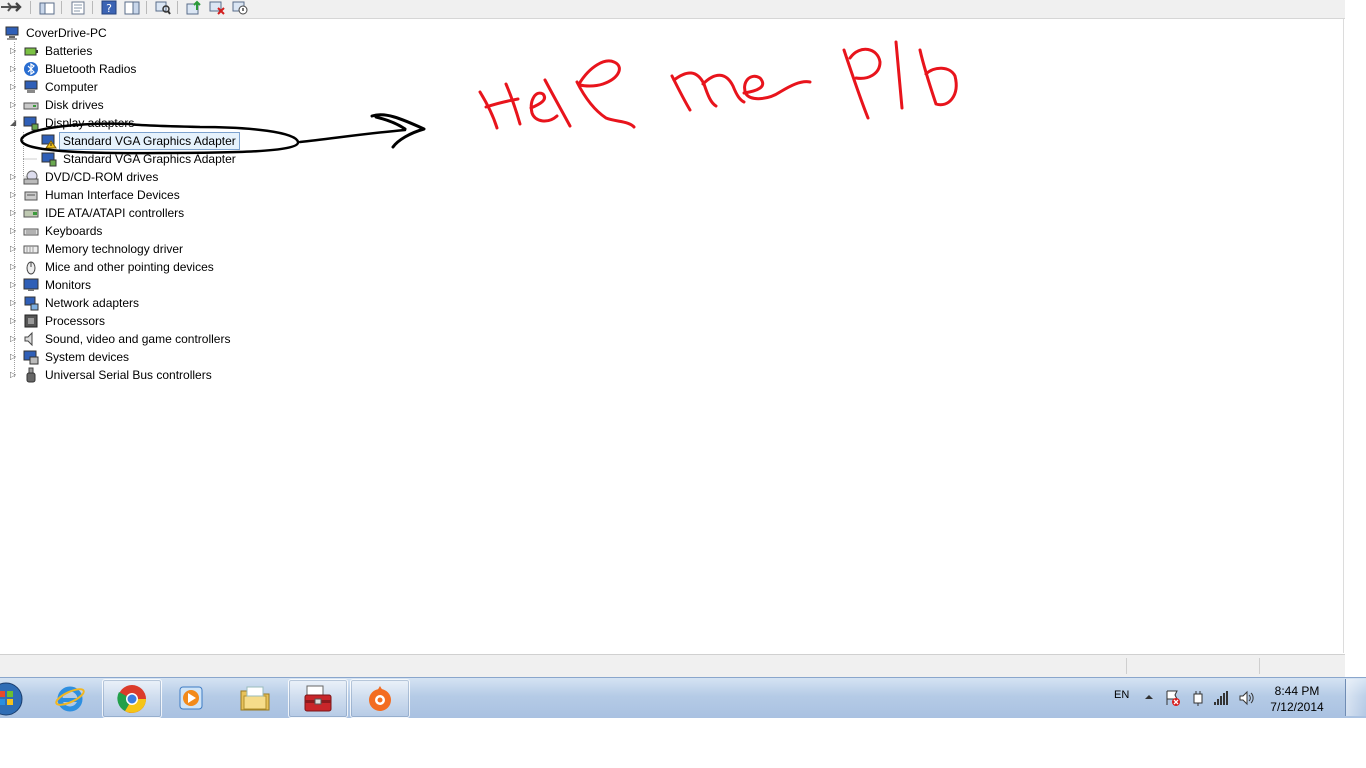 The height and width of the screenshot is (768, 1366). What do you see at coordinates (68, 285) in the screenshot?
I see `tree-category-label: Monitors` at bounding box center [68, 285].